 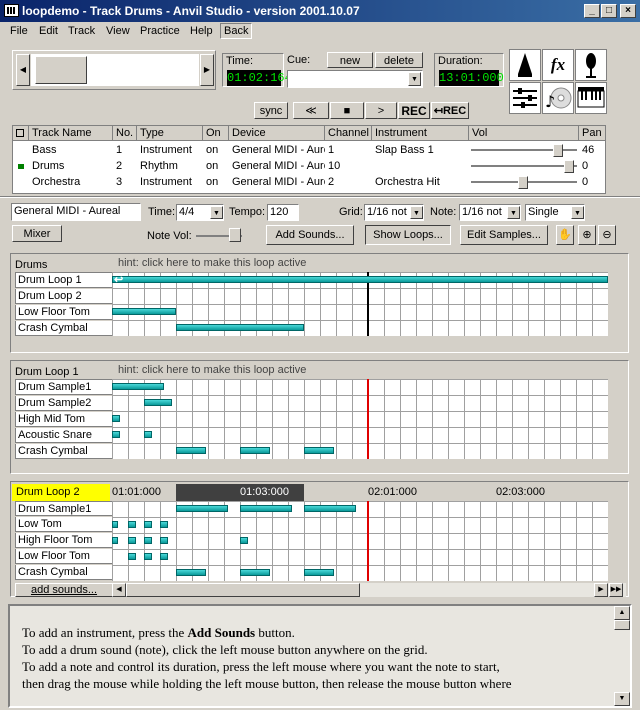 What do you see at coordinates (587, 235) in the screenshot?
I see `zoom-in-icon: ⊕` at bounding box center [587, 235].